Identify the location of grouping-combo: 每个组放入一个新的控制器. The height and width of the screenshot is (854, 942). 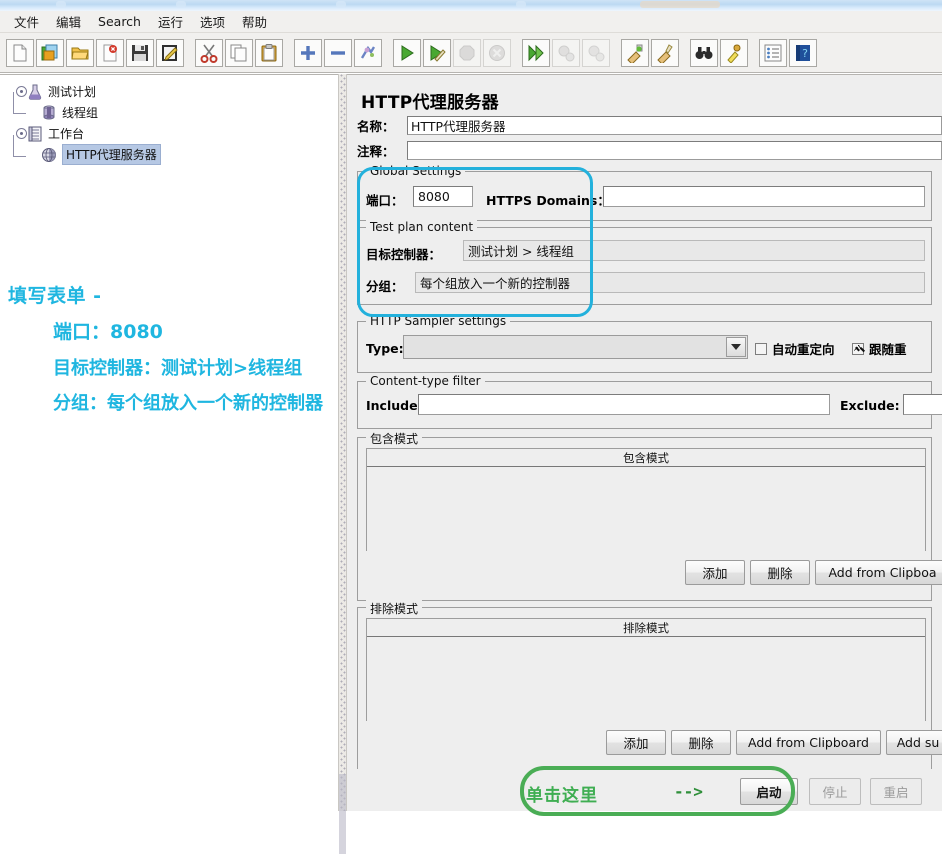
(670, 282).